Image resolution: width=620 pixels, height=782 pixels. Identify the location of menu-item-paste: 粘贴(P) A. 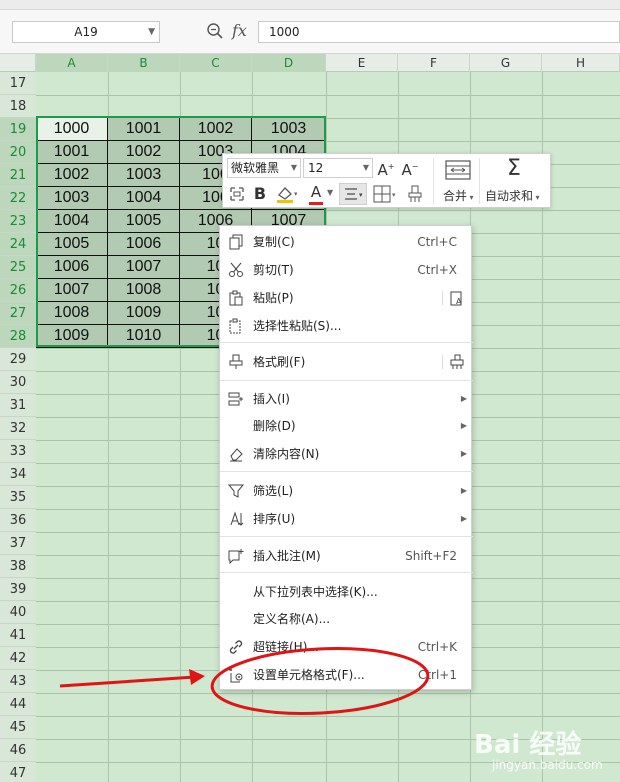
(346, 298).